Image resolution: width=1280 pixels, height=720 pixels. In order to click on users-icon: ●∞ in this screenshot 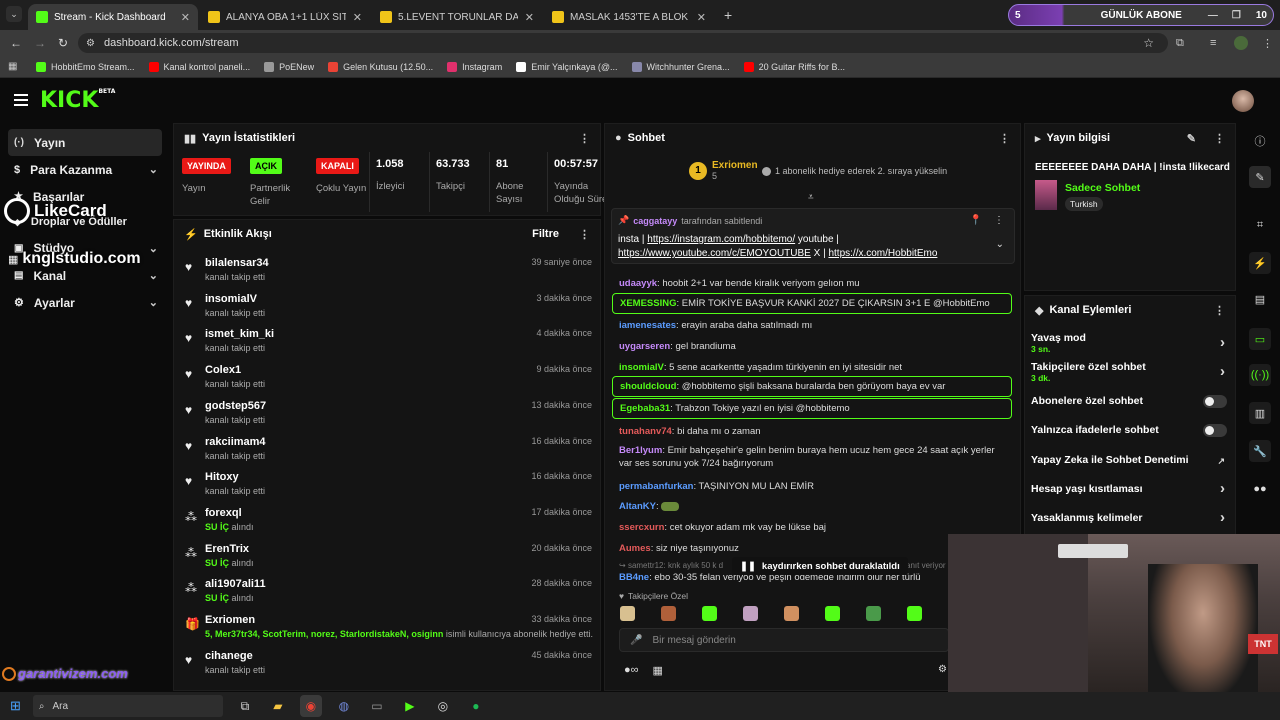, I will do `click(631, 670)`.